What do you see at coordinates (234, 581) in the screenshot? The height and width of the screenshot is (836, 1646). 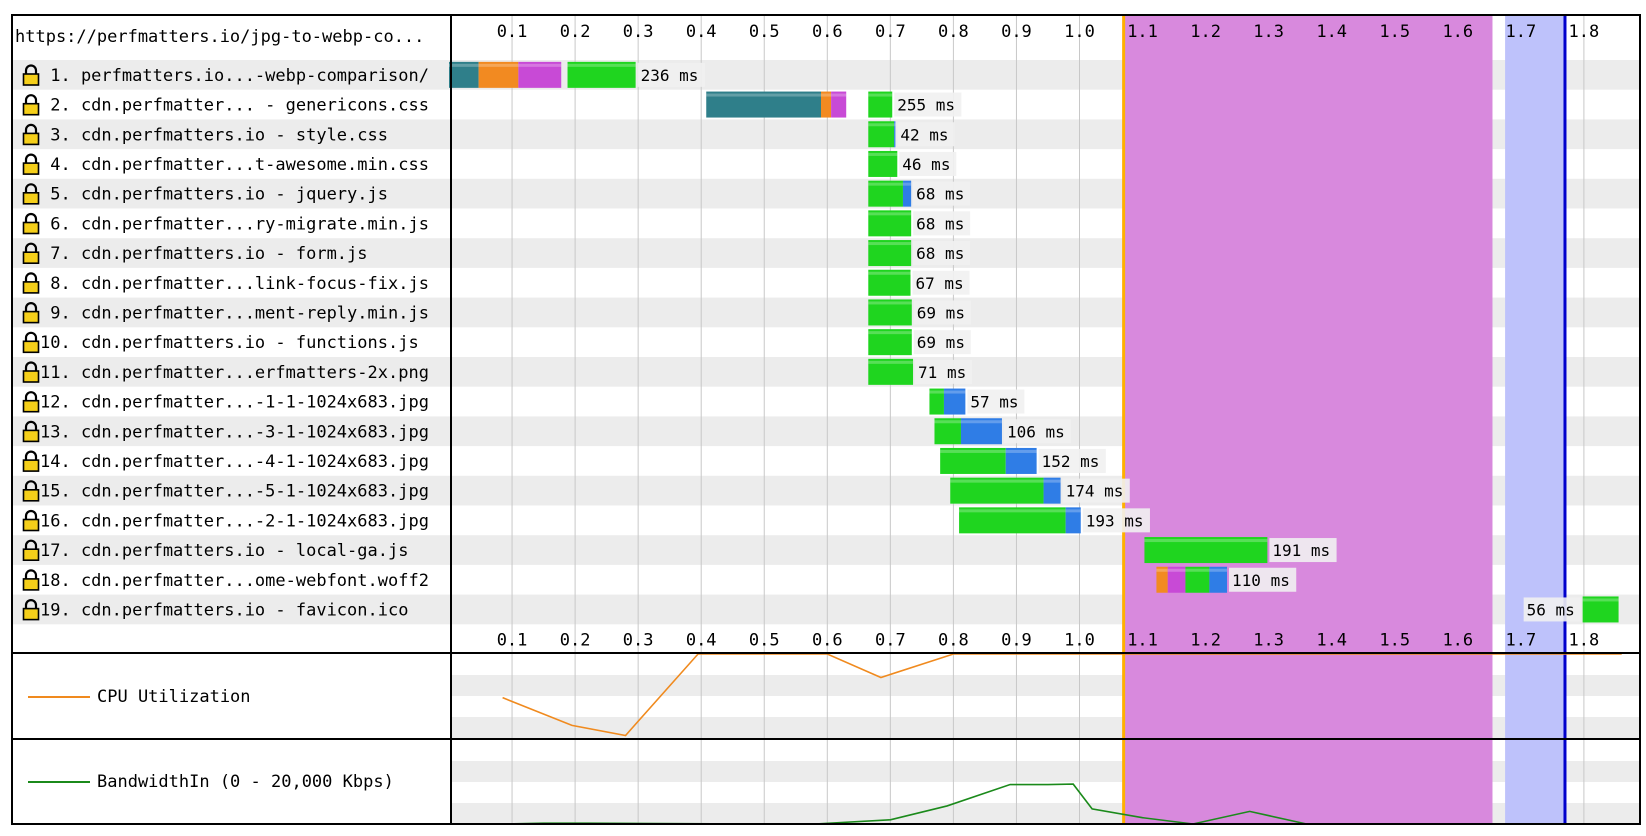 I see `request-label: 18. cdn.perfmatter...ome-webfont.woff2` at bounding box center [234, 581].